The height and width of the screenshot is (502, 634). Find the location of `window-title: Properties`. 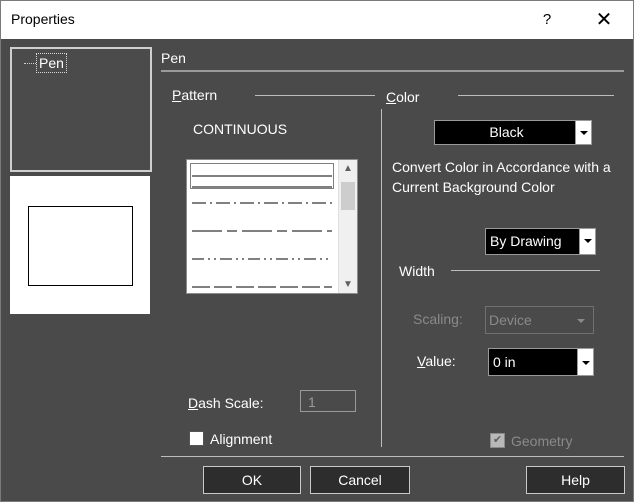

window-title: Properties is located at coordinates (43, 19).